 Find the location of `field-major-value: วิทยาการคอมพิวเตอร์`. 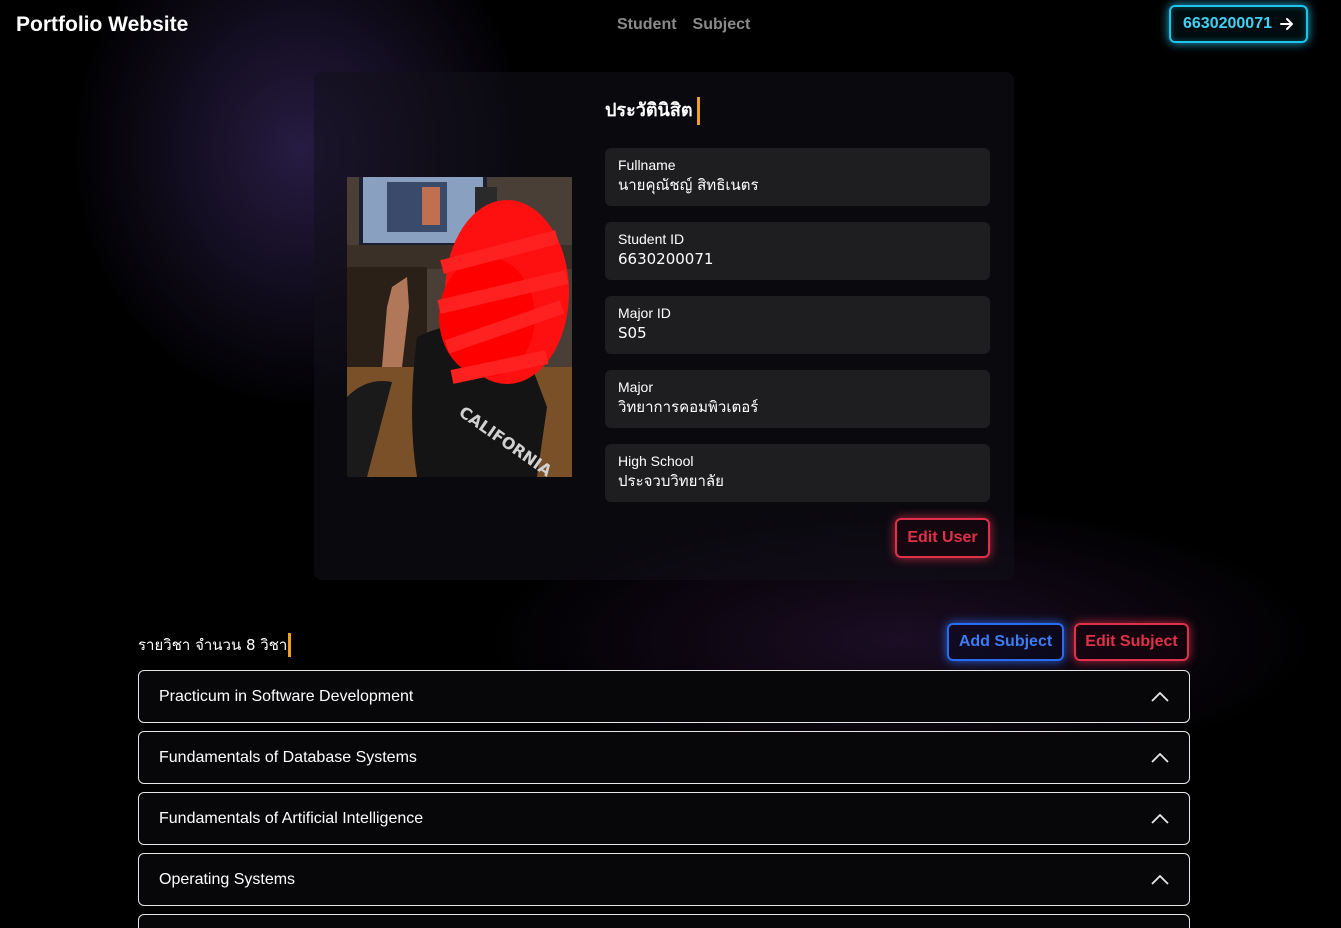

field-major-value: วิทยาการคอมพิวเตอร์ is located at coordinates (688, 407).